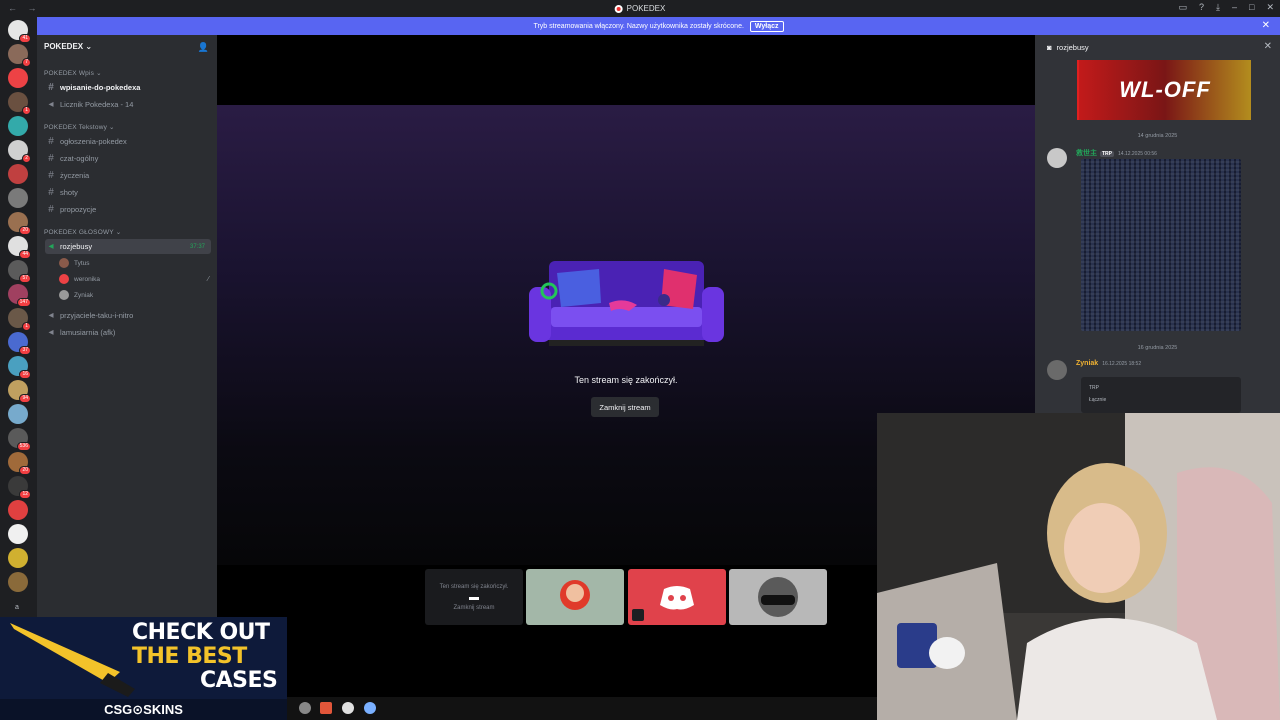 The image size is (1280, 720). What do you see at coordinates (128, 87) in the screenshot?
I see `channel-wpisanie: # wpisanie-do-pokedexa` at bounding box center [128, 87].